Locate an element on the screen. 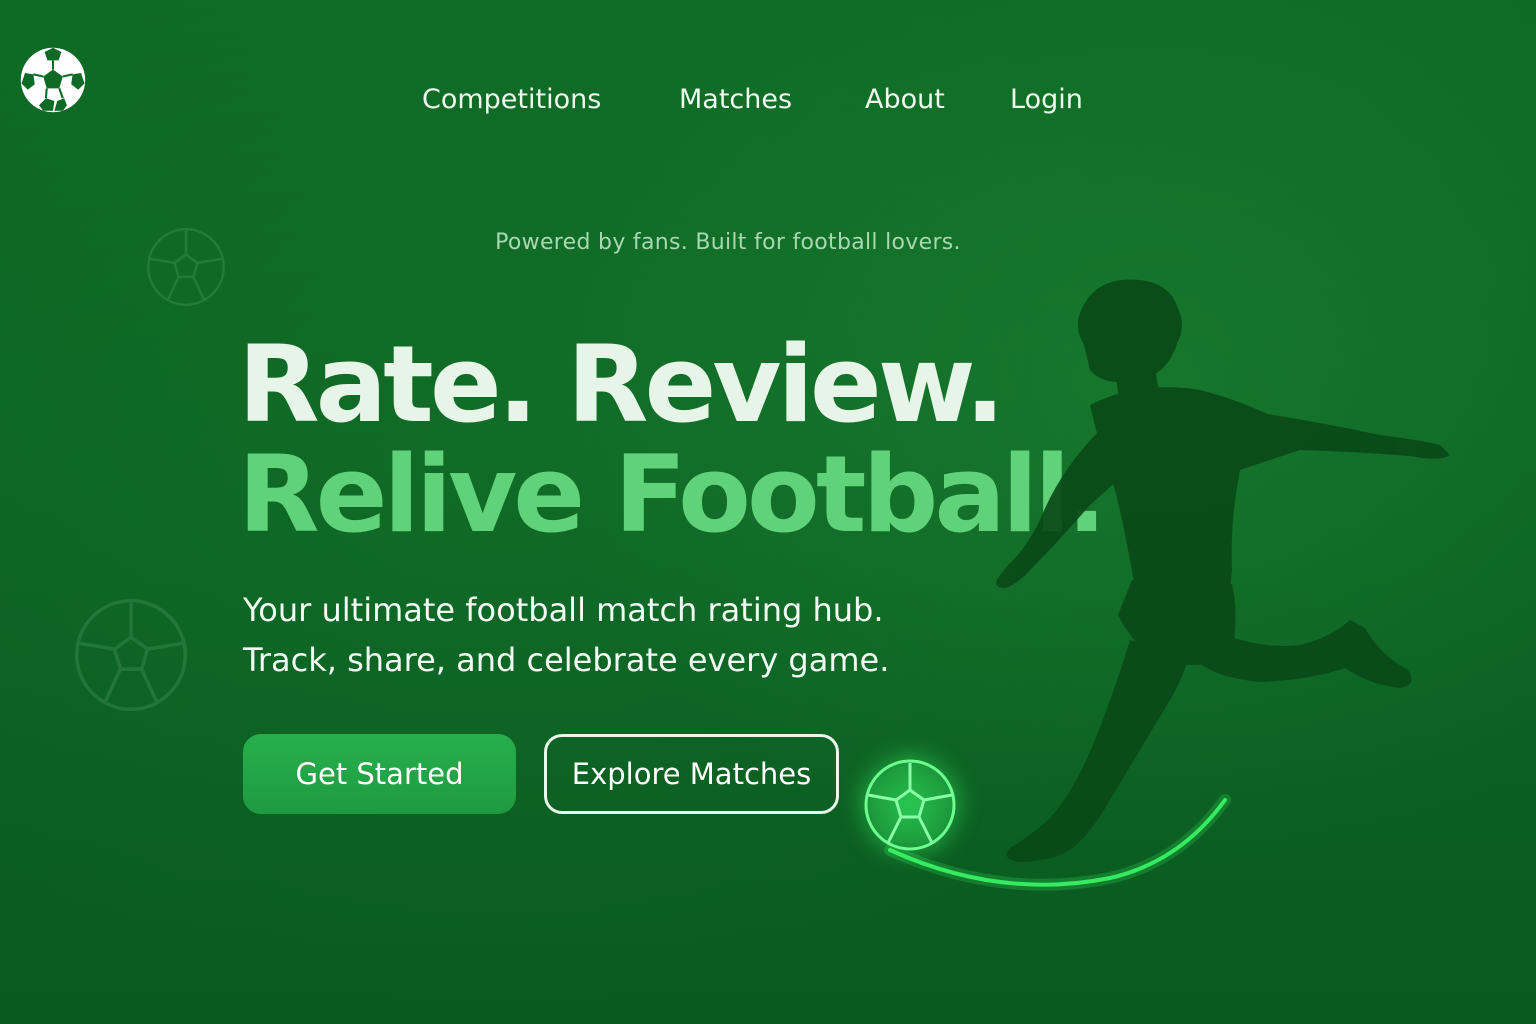 Image resolution: width=1536 pixels, height=1024 pixels. background-ball-icon is located at coordinates (131, 655).